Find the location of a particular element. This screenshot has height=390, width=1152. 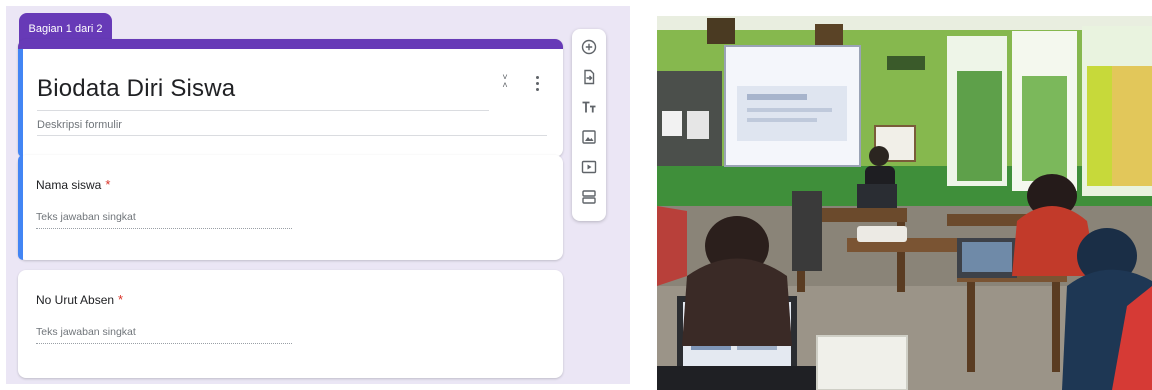

description-underline is located at coordinates (292, 135).